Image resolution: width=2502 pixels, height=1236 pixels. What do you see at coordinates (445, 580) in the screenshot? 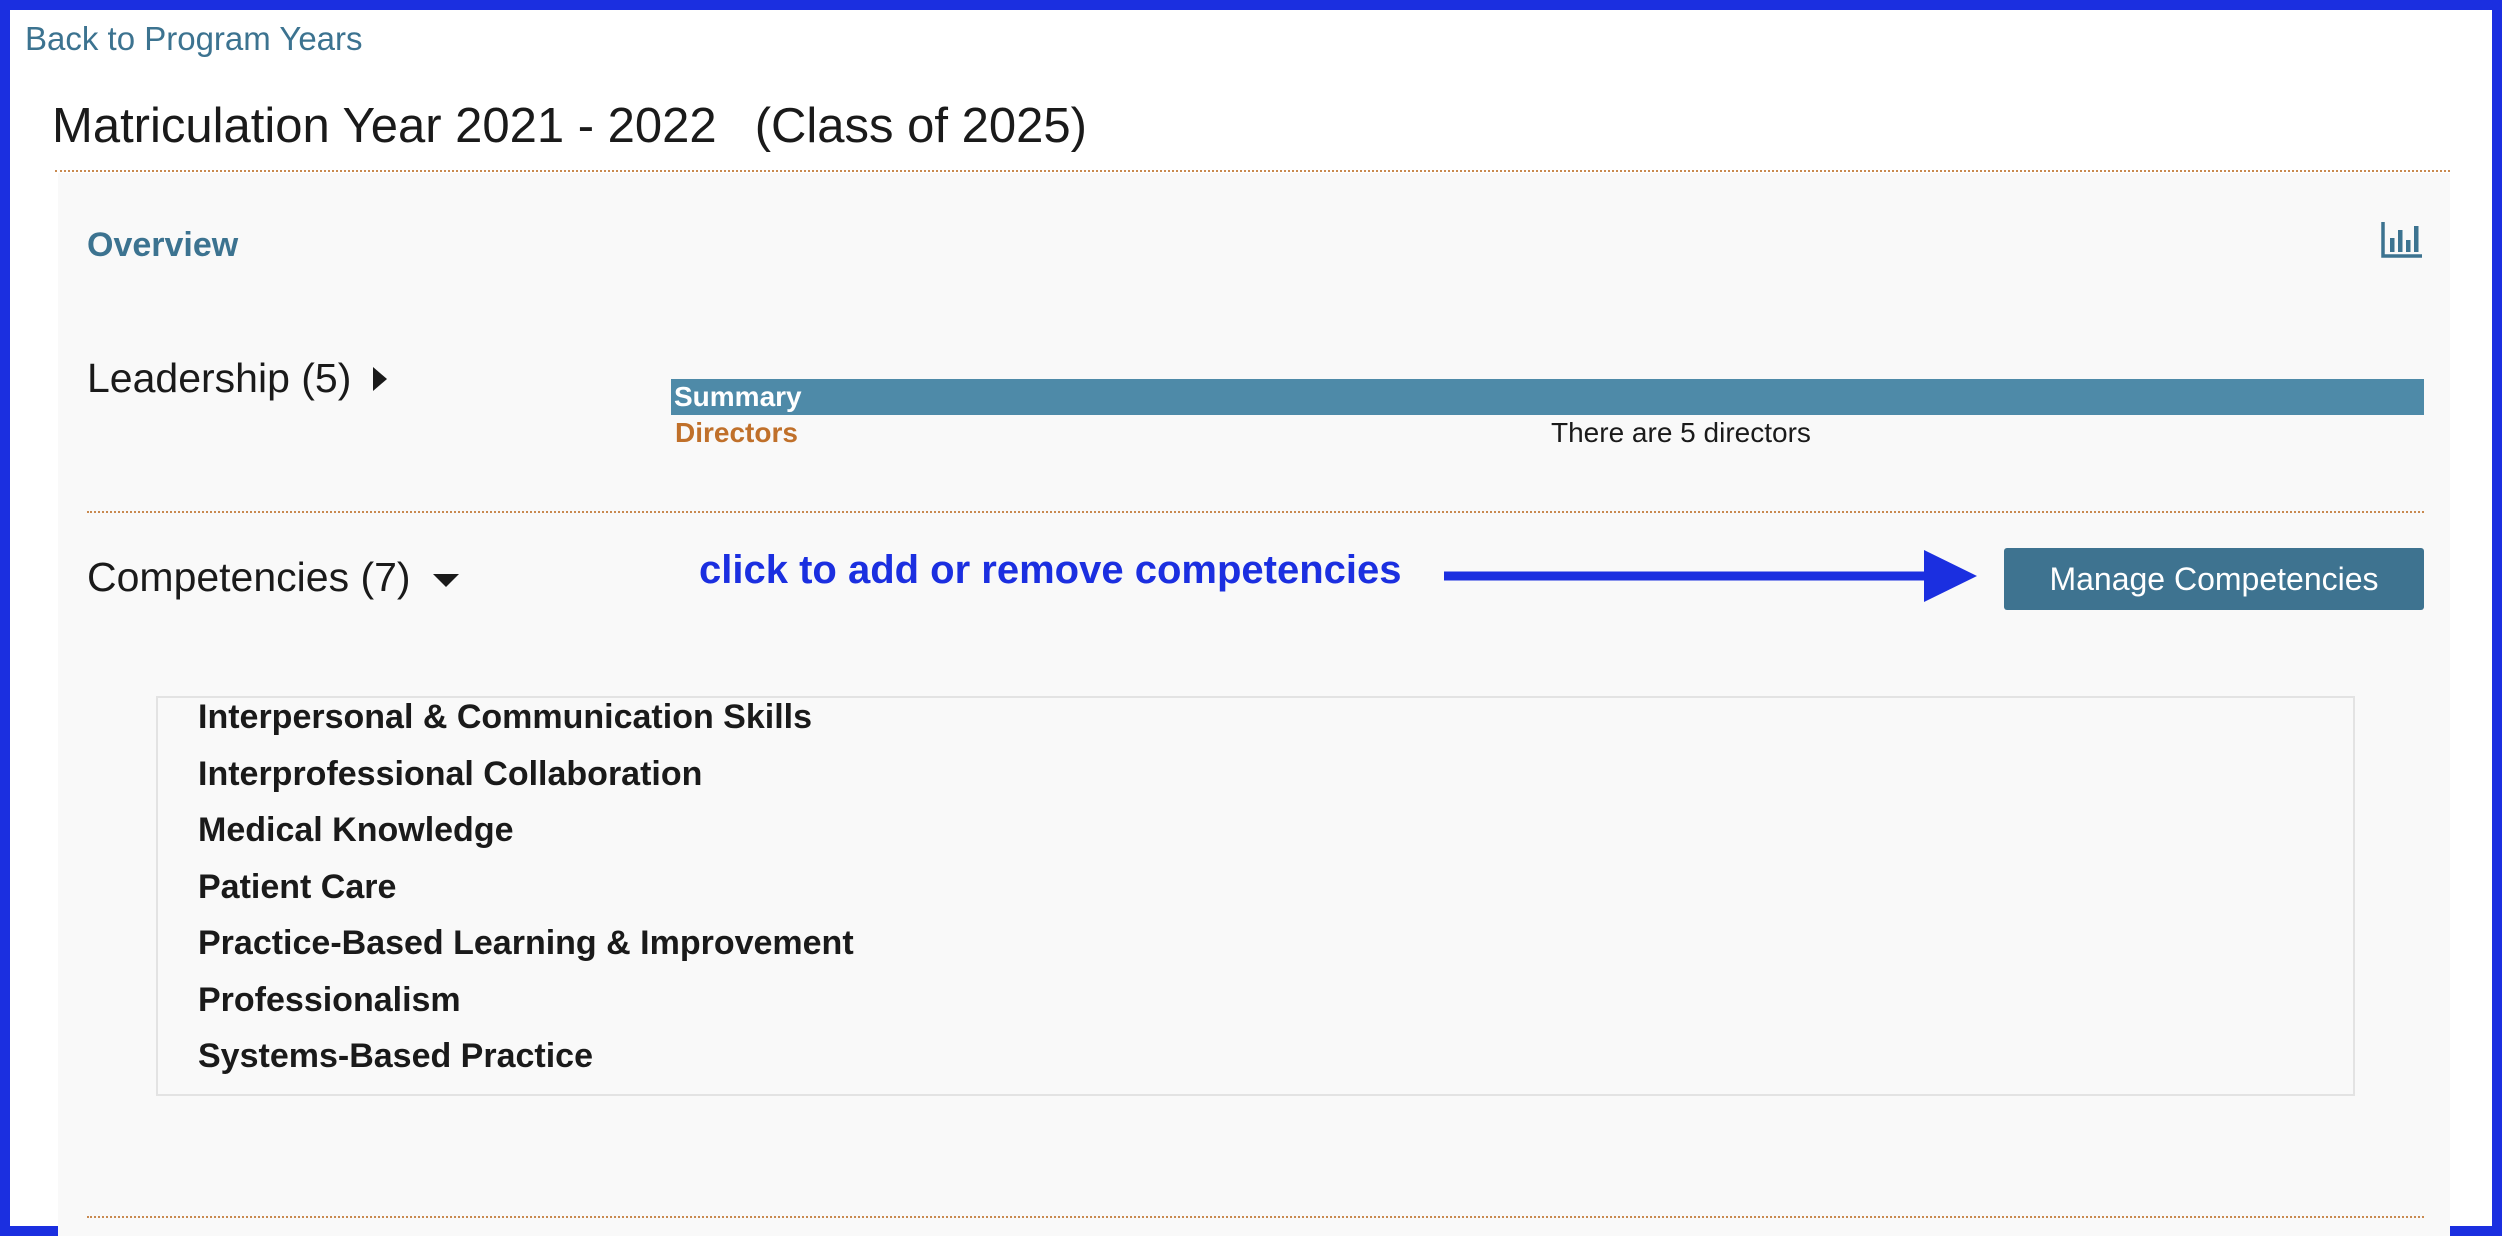
I see `caret-down-icon` at bounding box center [445, 580].